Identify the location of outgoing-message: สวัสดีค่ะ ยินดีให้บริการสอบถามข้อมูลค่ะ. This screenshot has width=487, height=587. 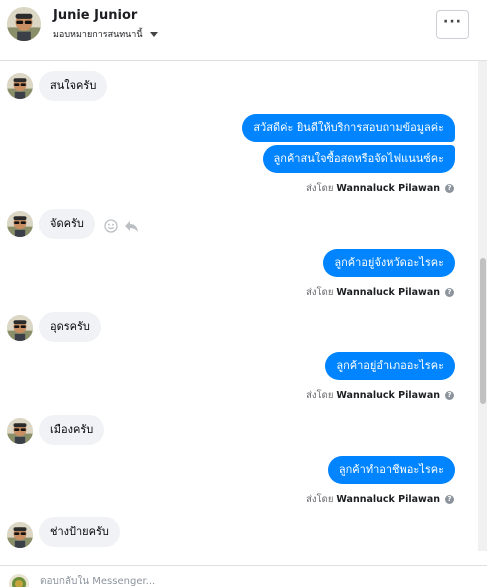
(348, 128).